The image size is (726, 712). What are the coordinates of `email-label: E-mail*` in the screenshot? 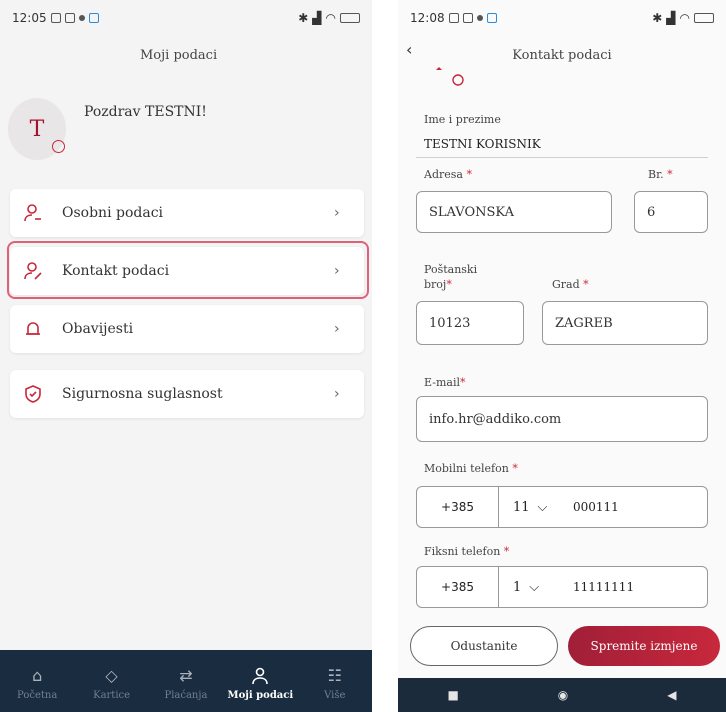 It's located at (444, 382).